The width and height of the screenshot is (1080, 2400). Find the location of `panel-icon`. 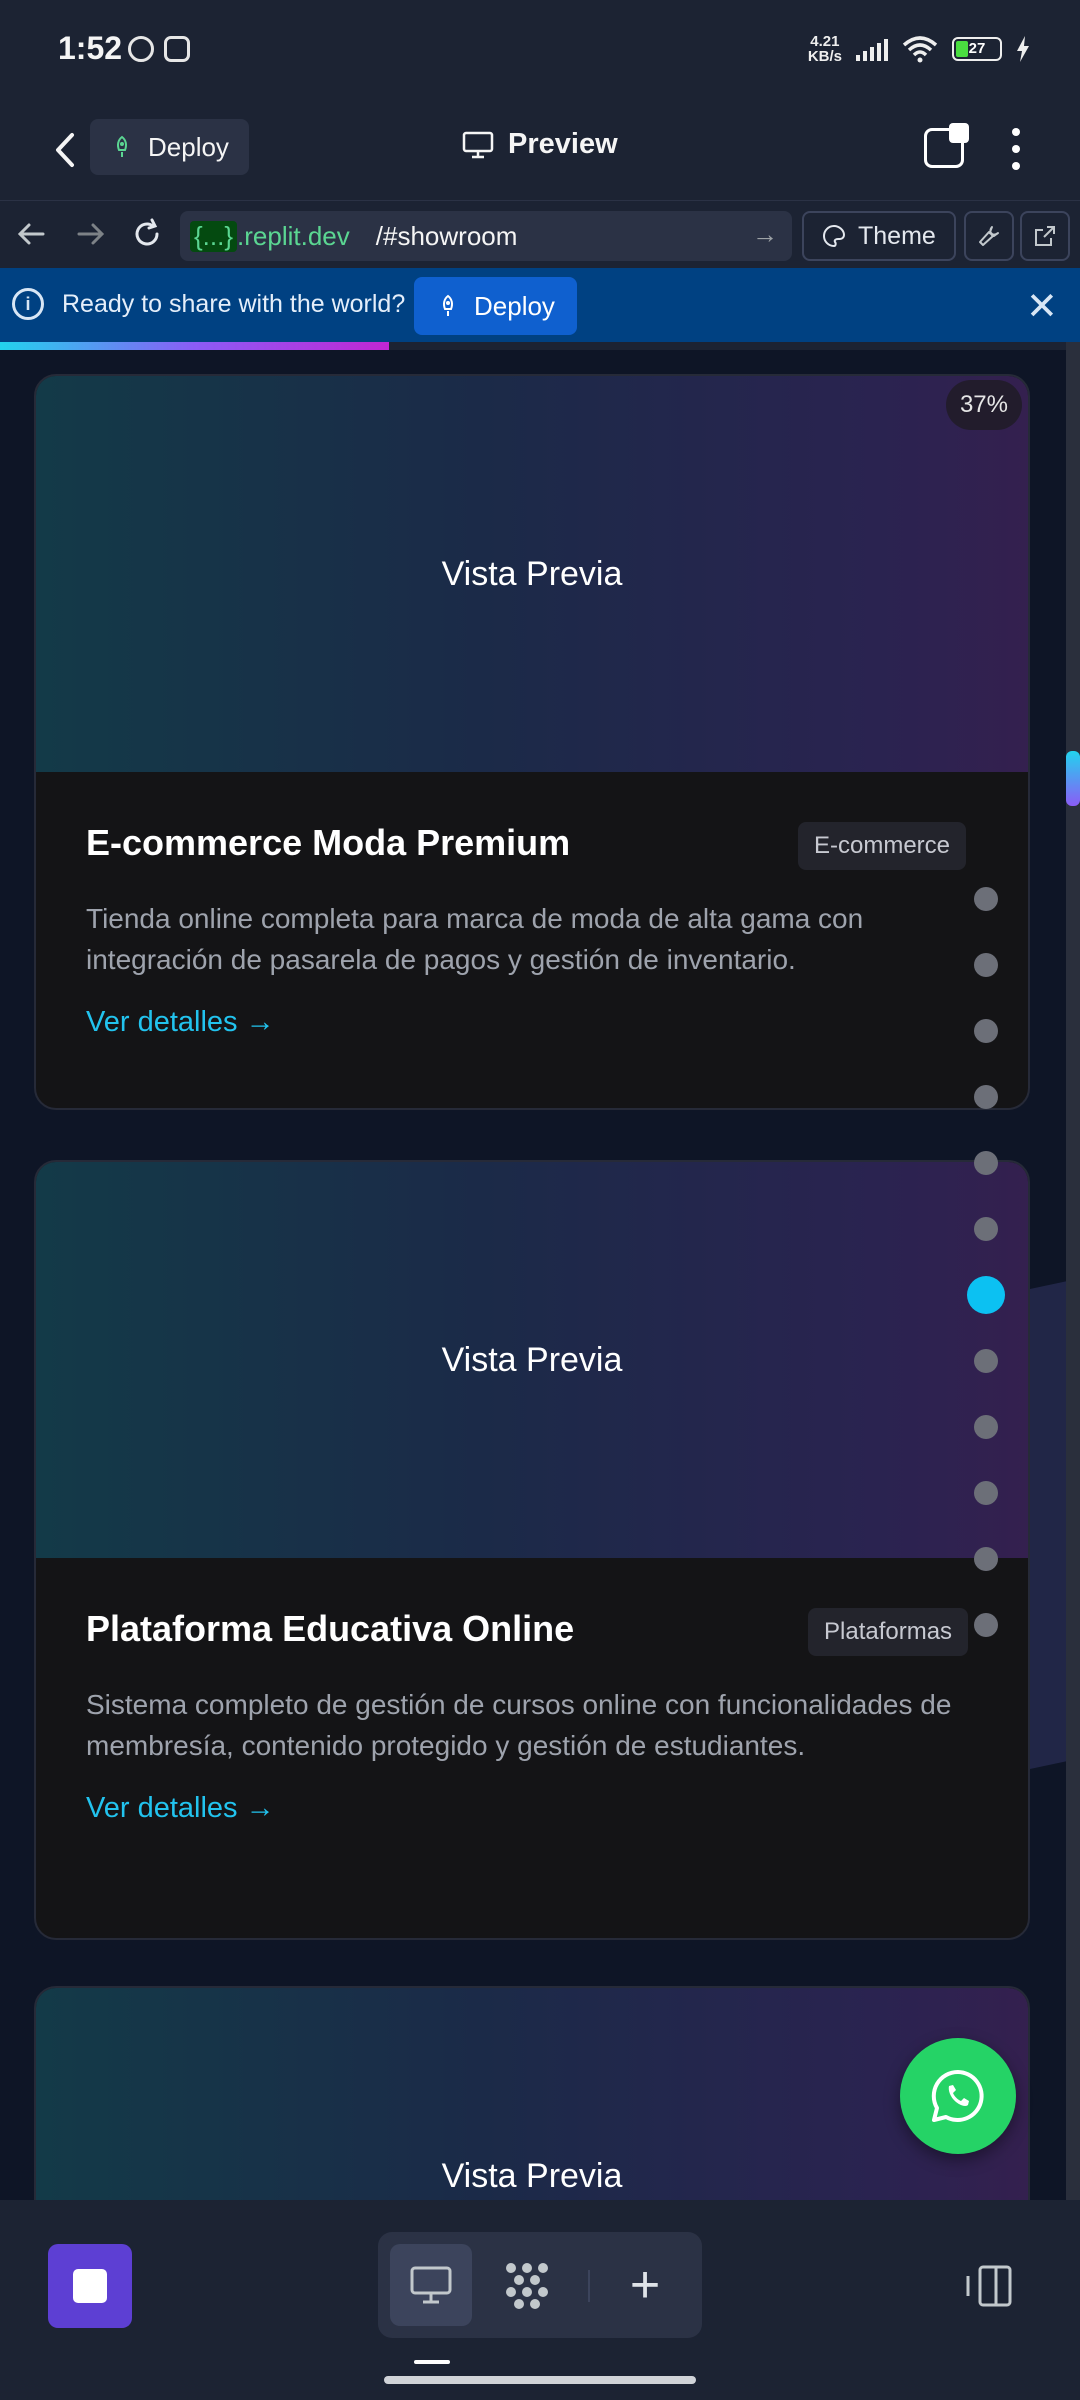

panel-icon is located at coordinates (989, 2286).